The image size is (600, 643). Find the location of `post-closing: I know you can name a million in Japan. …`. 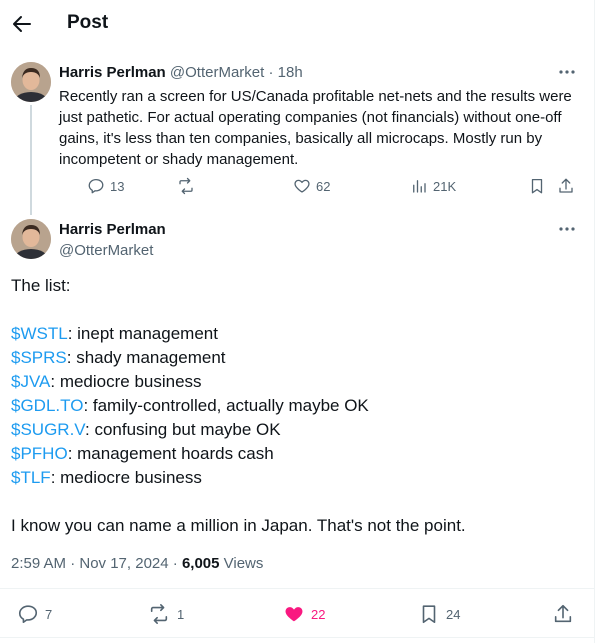

post-closing: I know you can name a million in Japan. … is located at coordinates (238, 525).